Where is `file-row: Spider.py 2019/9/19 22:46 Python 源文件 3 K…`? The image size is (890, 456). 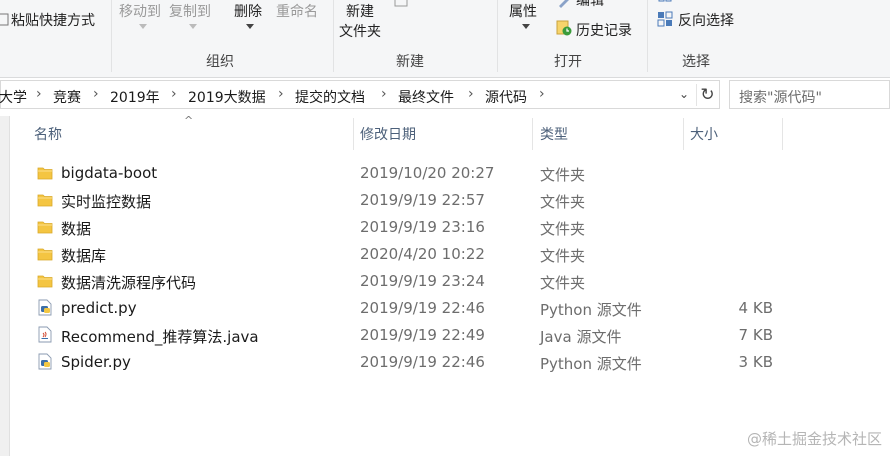 file-row: Spider.py 2019/9/19 22:46 Python 源文件 3 K… is located at coordinates (407, 361).